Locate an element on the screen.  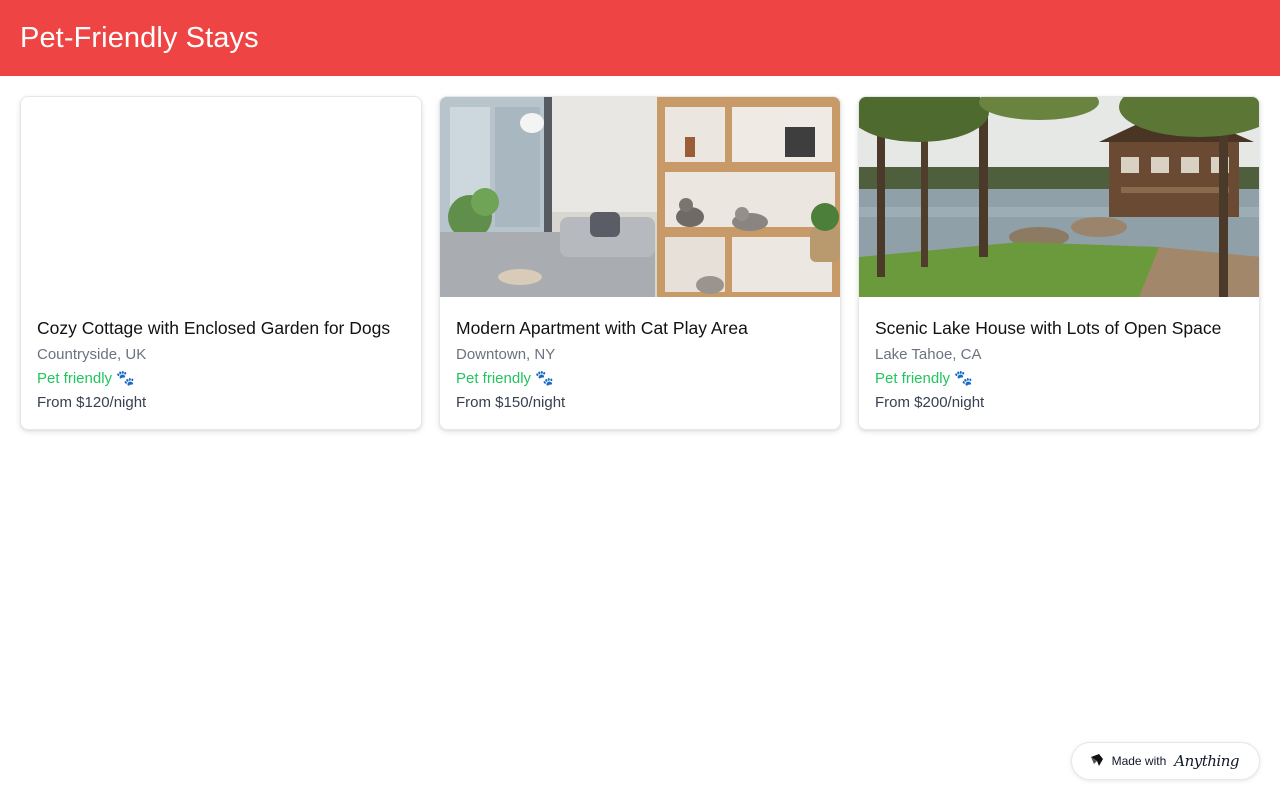
listing-image-placeholder is located at coordinates (221, 197).